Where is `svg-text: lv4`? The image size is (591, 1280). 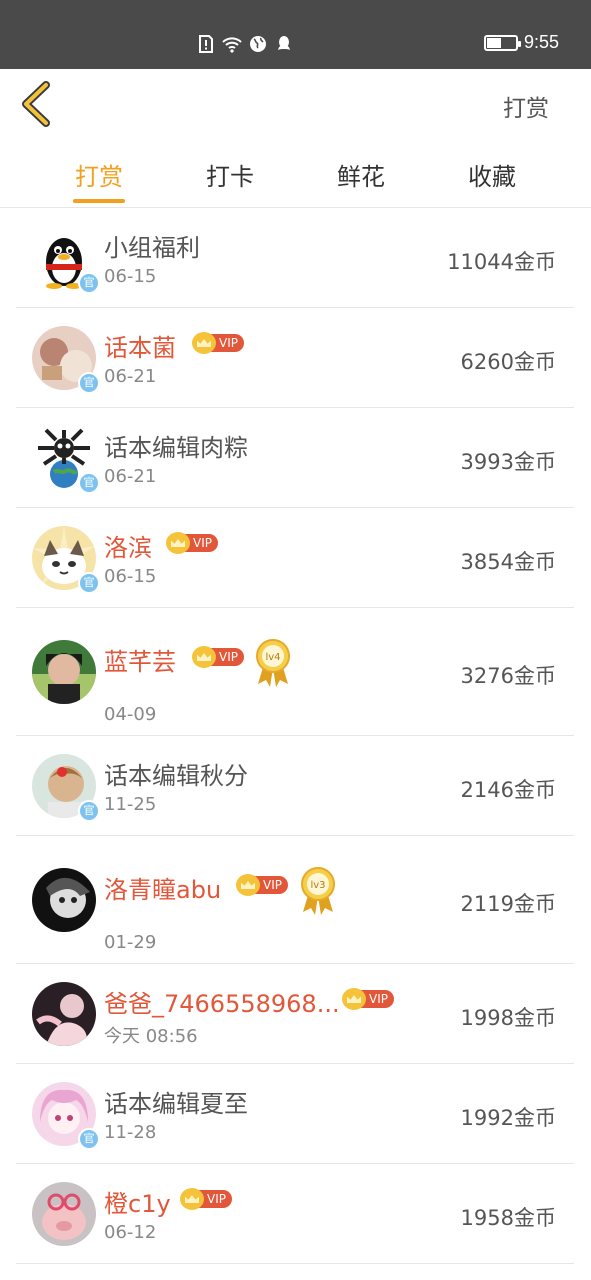
svg-text: lv4 is located at coordinates (272, 657).